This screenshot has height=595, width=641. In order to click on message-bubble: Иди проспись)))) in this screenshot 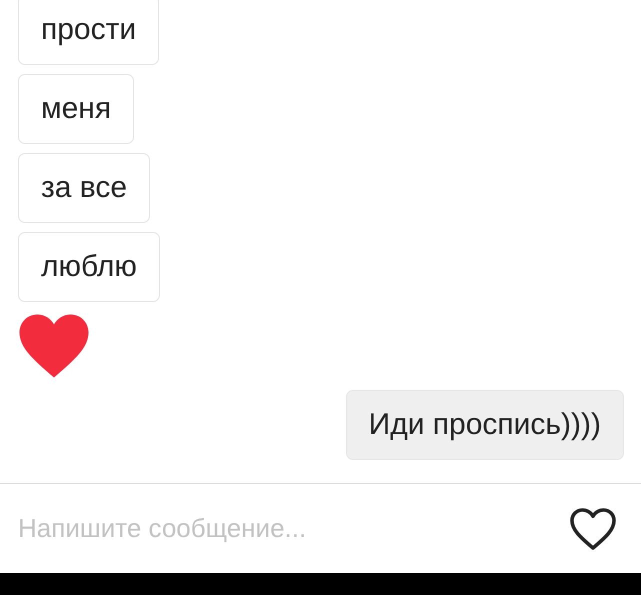, I will do `click(485, 425)`.